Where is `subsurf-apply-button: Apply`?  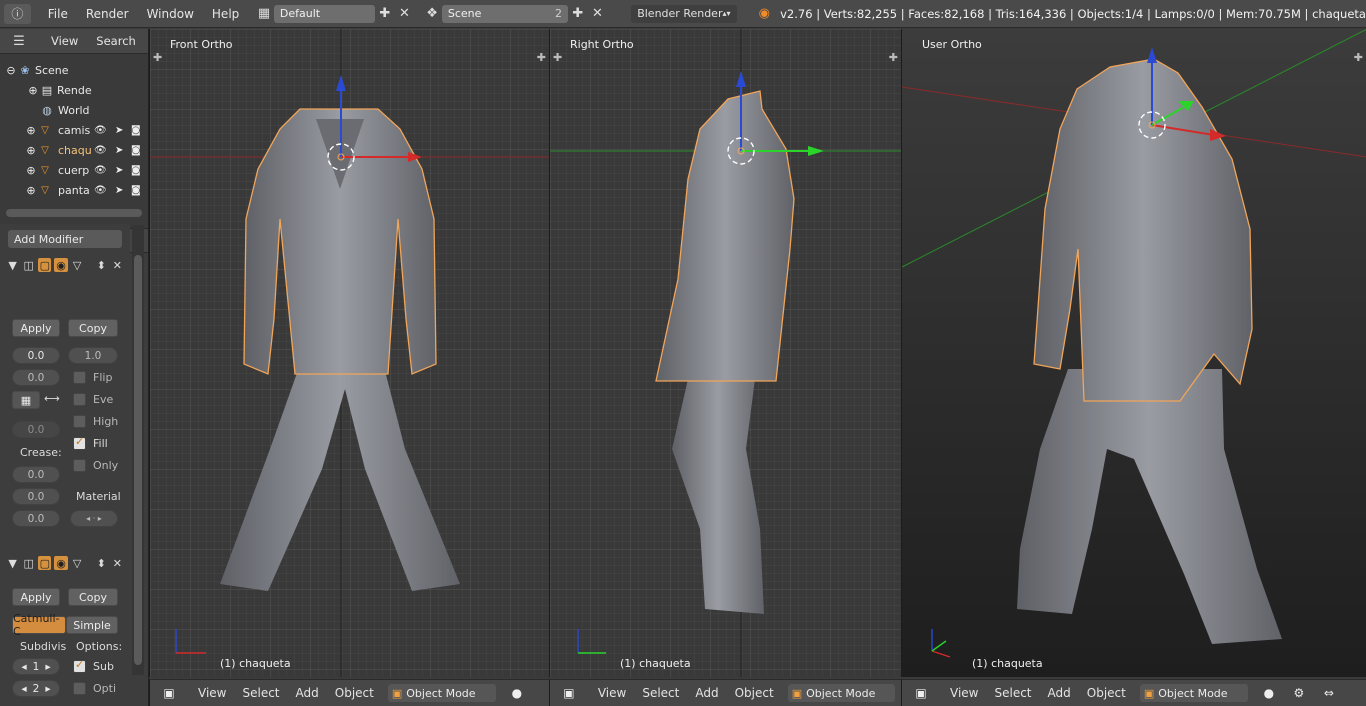 subsurf-apply-button: Apply is located at coordinates (36, 597).